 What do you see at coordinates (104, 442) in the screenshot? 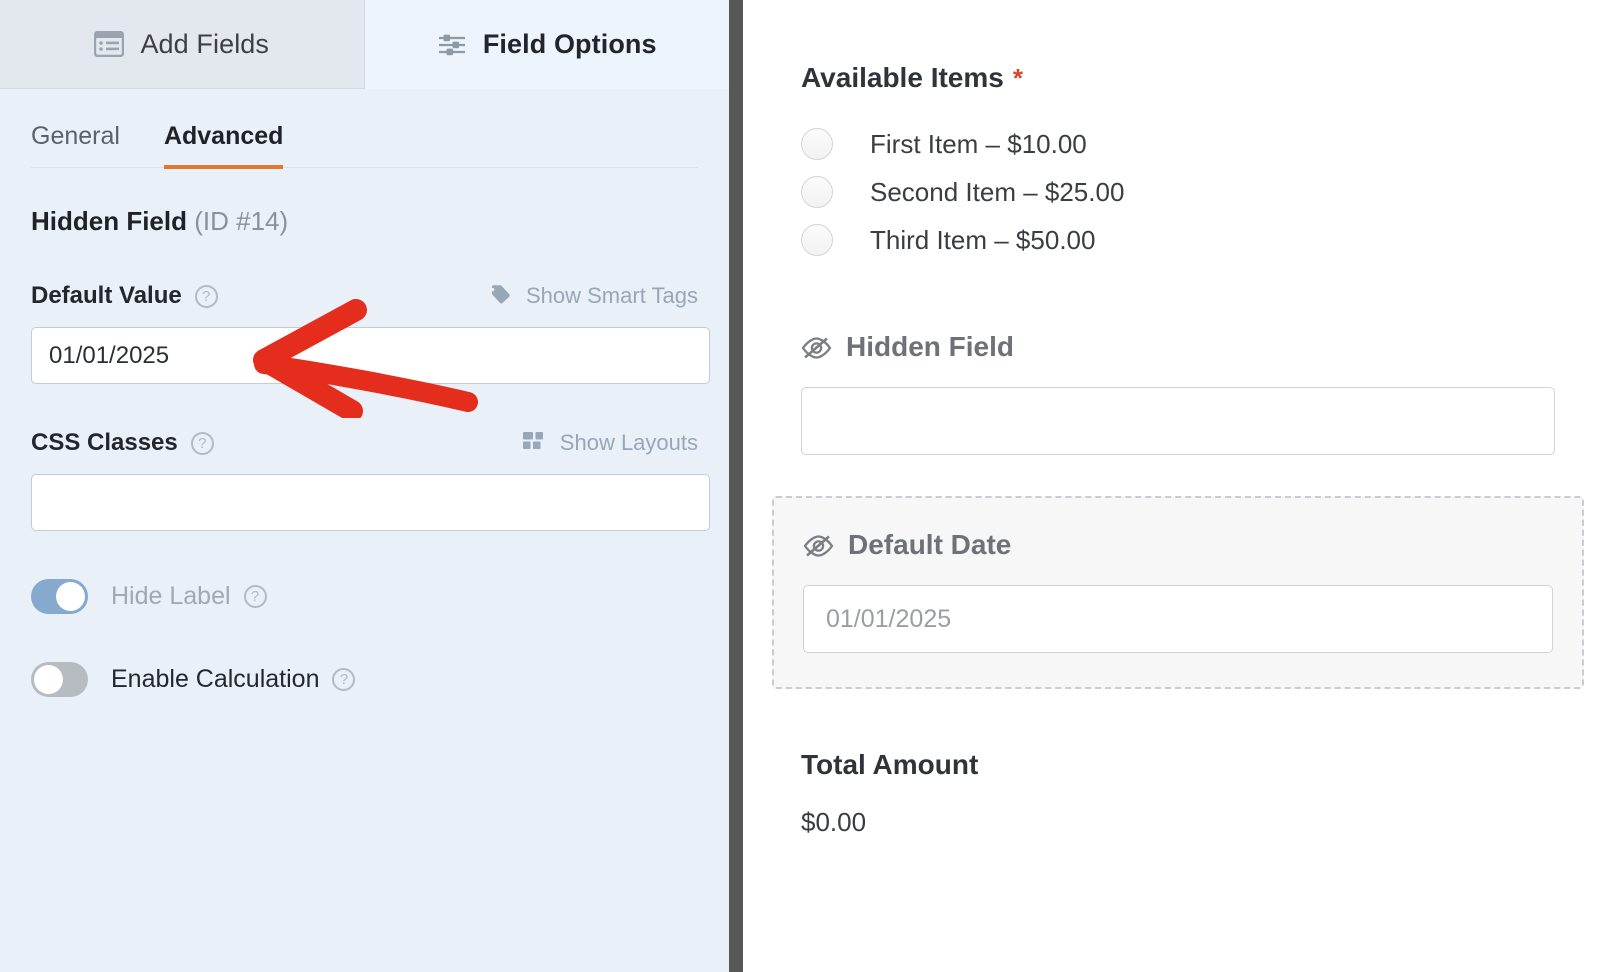
I see `css-classes-label: CSS Classes` at bounding box center [104, 442].